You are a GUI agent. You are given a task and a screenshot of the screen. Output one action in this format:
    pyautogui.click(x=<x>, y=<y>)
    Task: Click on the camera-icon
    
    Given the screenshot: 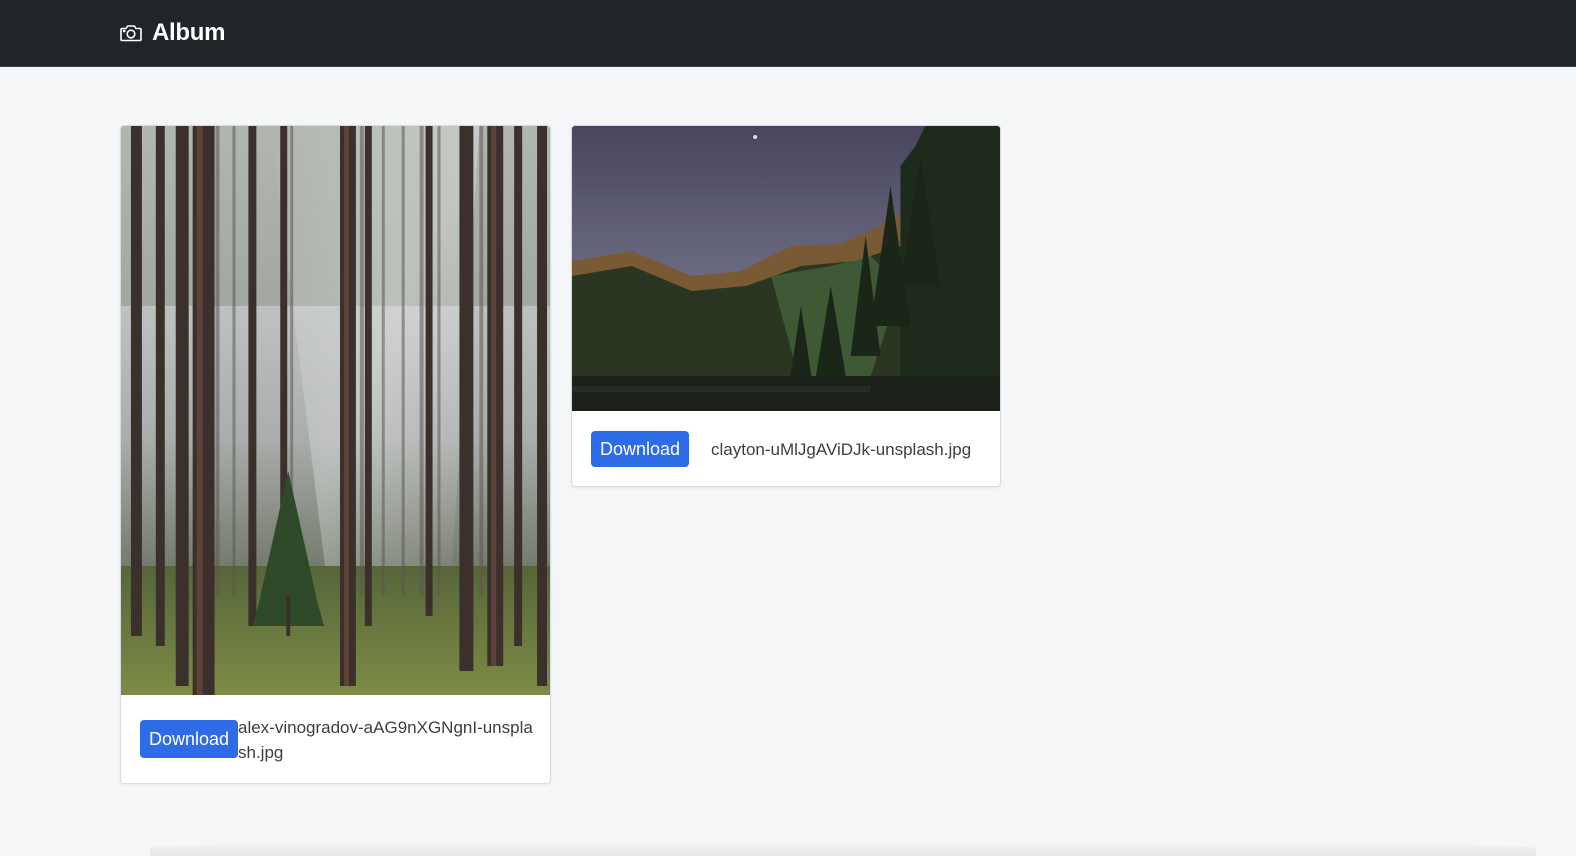 What is the action you would take?
    pyautogui.click(x=131, y=33)
    